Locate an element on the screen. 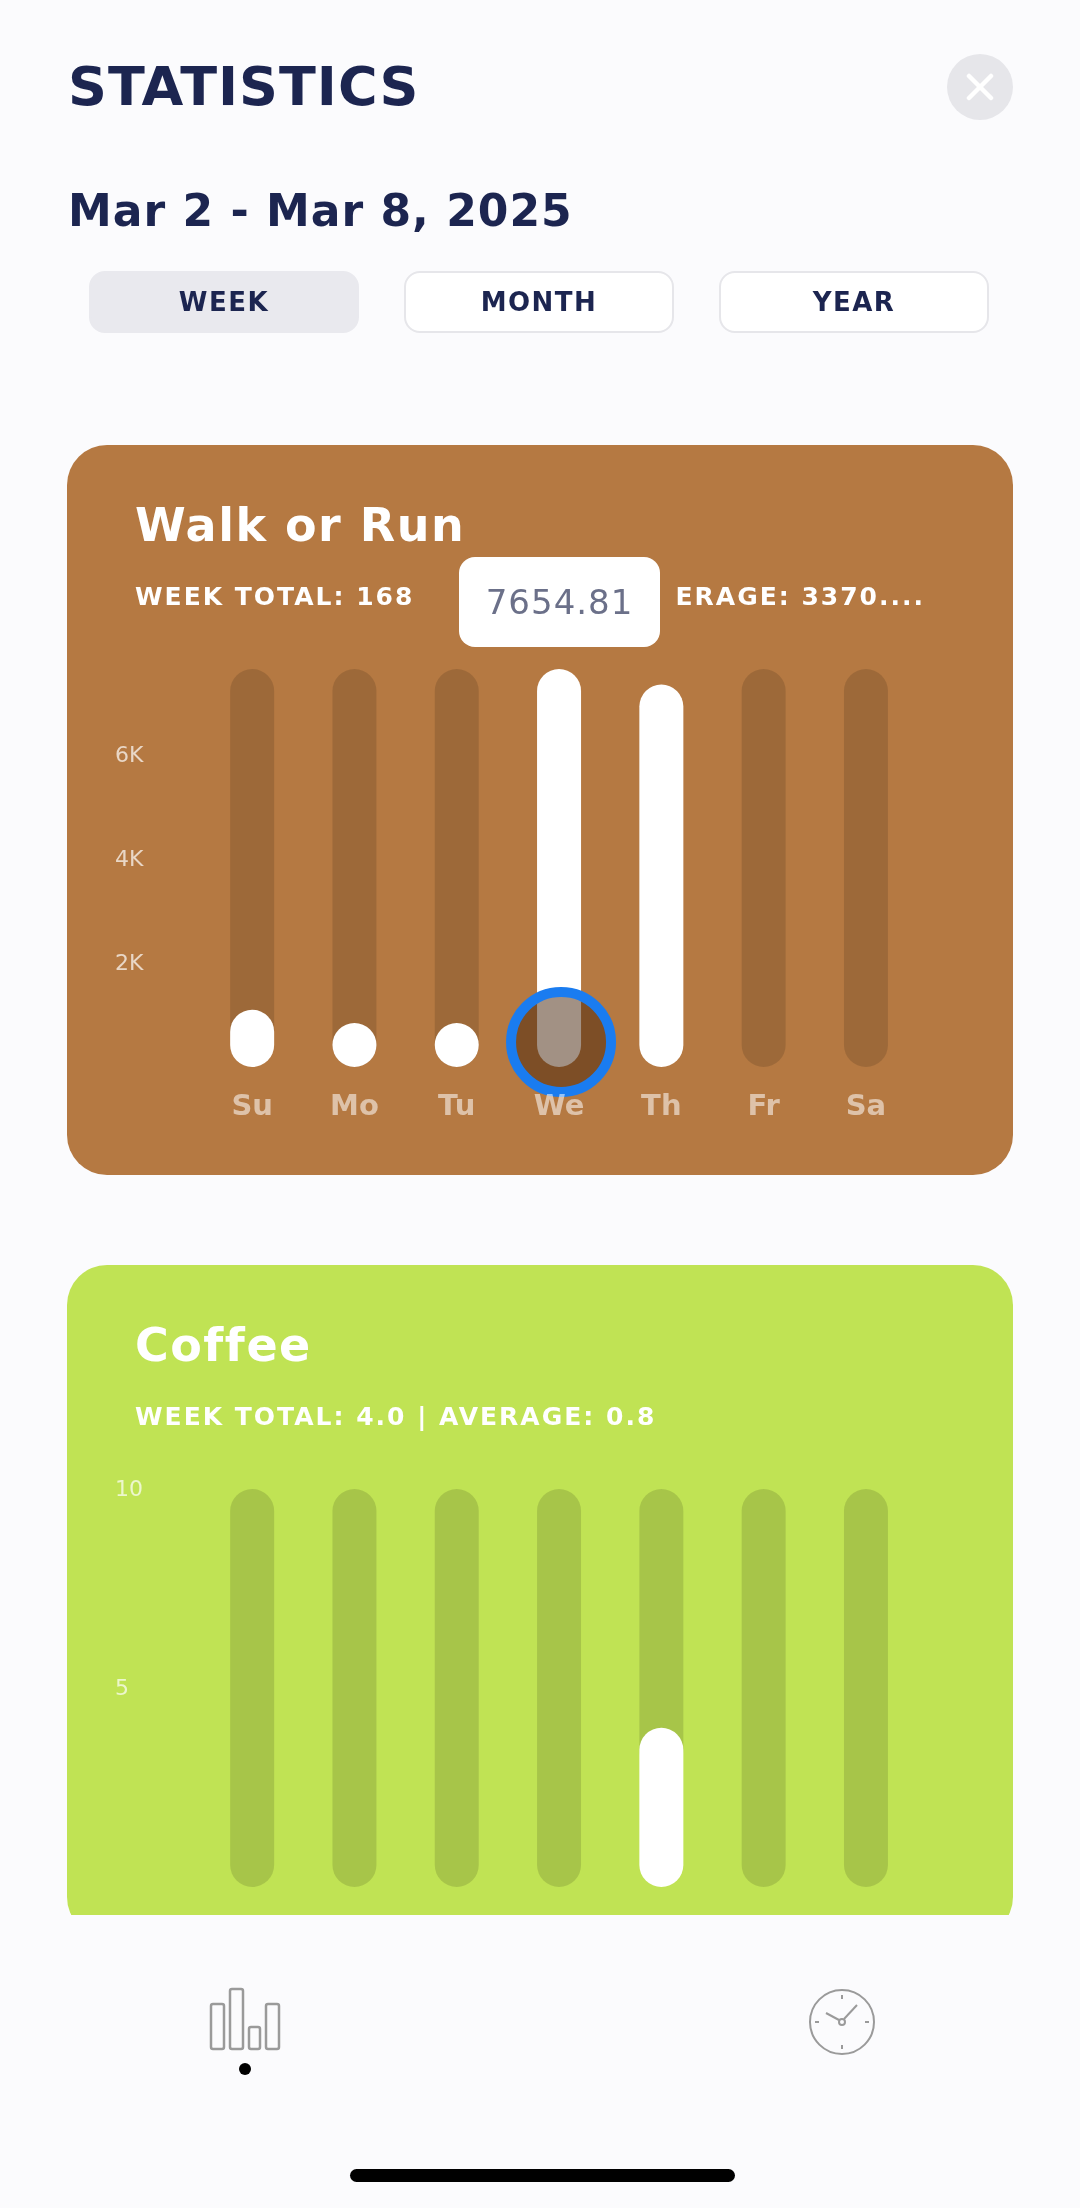  card-title: Walk or Run is located at coordinates (301, 525).